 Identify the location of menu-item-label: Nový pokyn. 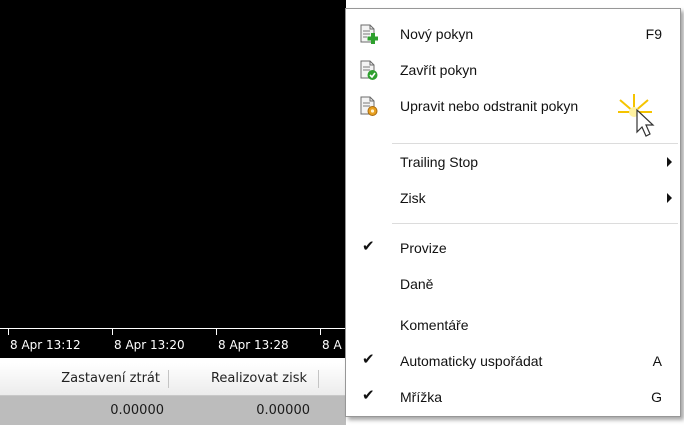
(437, 34).